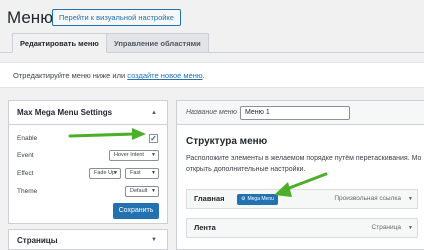 The image size is (424, 250). What do you see at coordinates (135, 173) in the screenshot?
I see `effect-speed-value: Fast` at bounding box center [135, 173].